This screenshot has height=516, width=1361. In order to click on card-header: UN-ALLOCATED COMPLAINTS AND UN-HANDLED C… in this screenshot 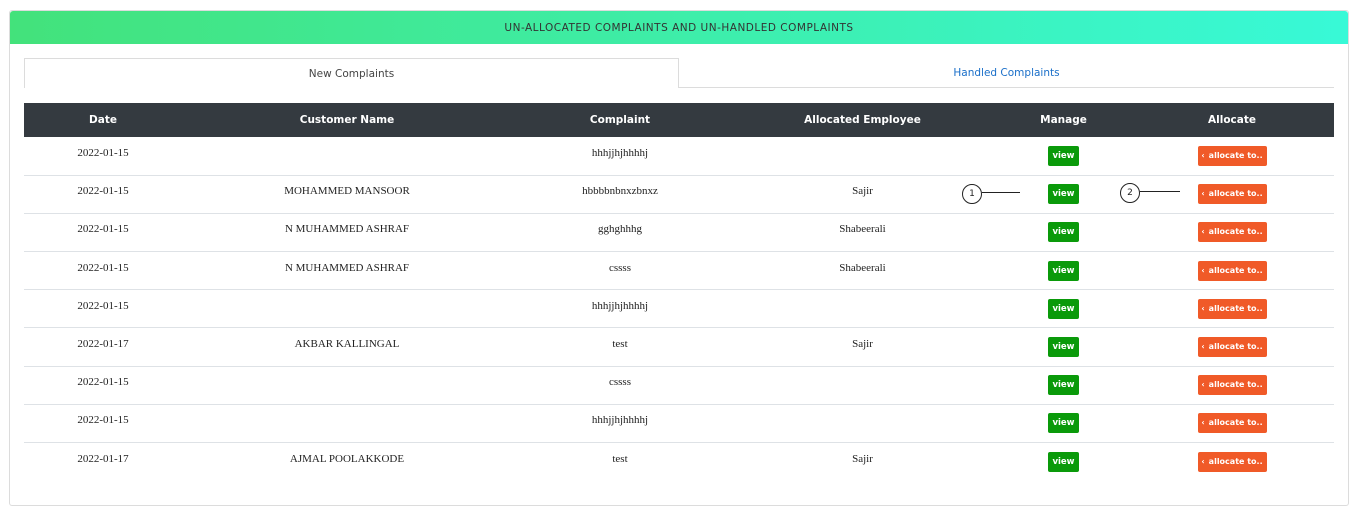, I will do `click(679, 27)`.